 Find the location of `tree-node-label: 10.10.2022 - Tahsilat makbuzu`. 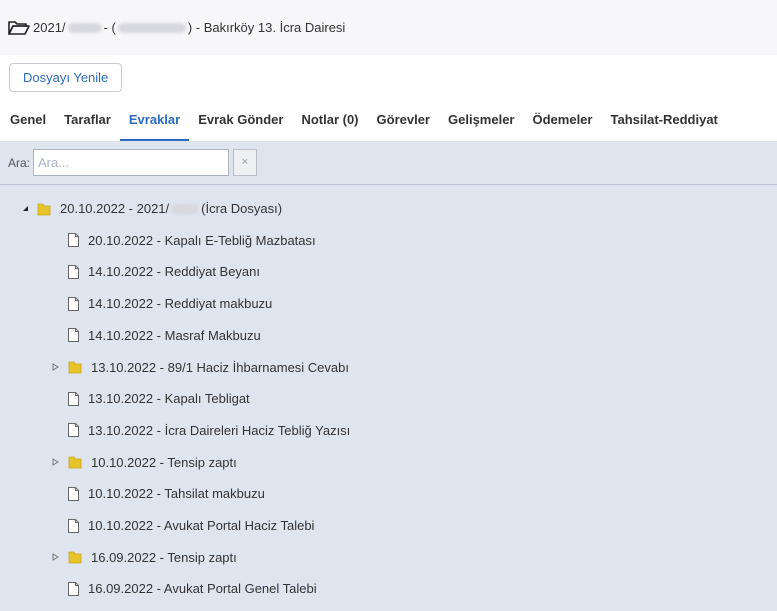

tree-node-label: 10.10.2022 - Tahsilat makbuzu is located at coordinates (176, 494).